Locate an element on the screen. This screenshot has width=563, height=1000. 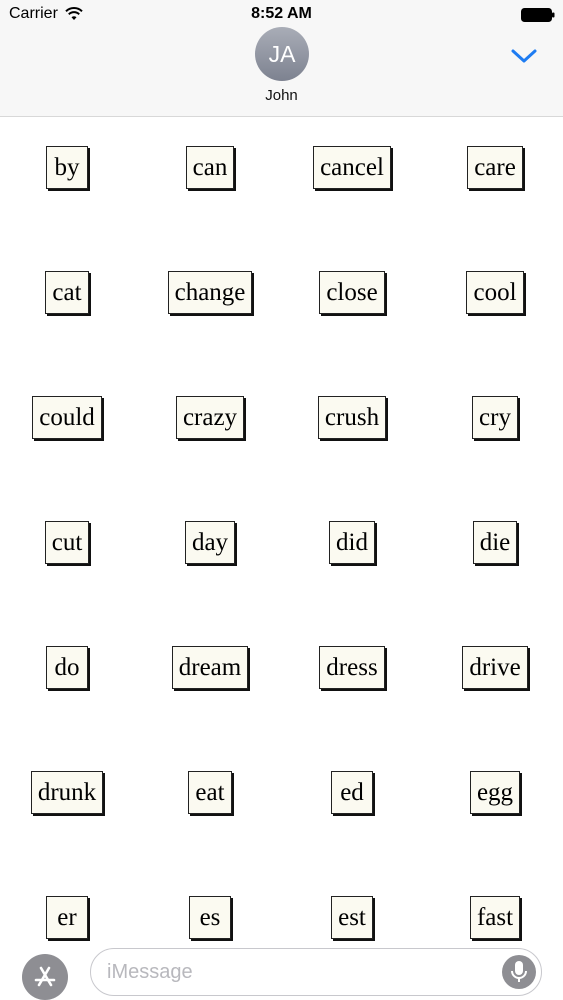
message-input is located at coordinates (297, 972).